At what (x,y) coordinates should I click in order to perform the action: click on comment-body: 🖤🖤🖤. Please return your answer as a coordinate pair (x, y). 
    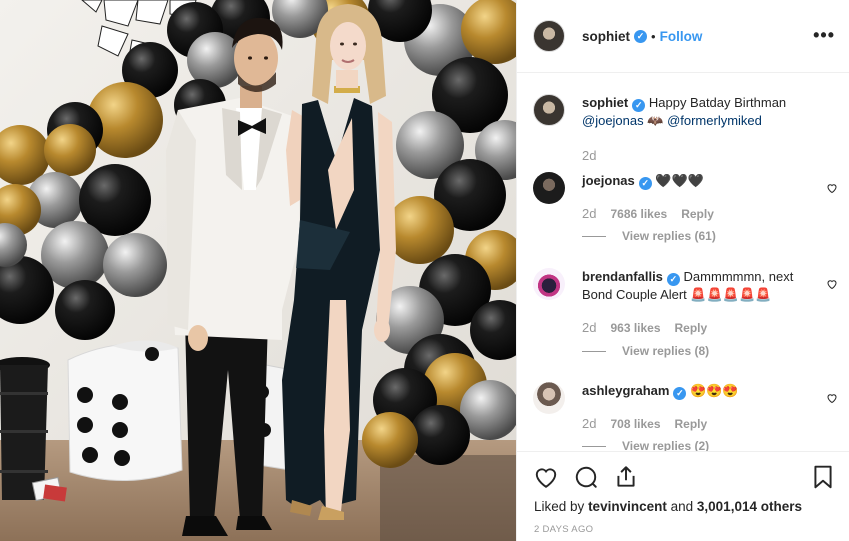
    Looking at the image, I should click on (679, 180).